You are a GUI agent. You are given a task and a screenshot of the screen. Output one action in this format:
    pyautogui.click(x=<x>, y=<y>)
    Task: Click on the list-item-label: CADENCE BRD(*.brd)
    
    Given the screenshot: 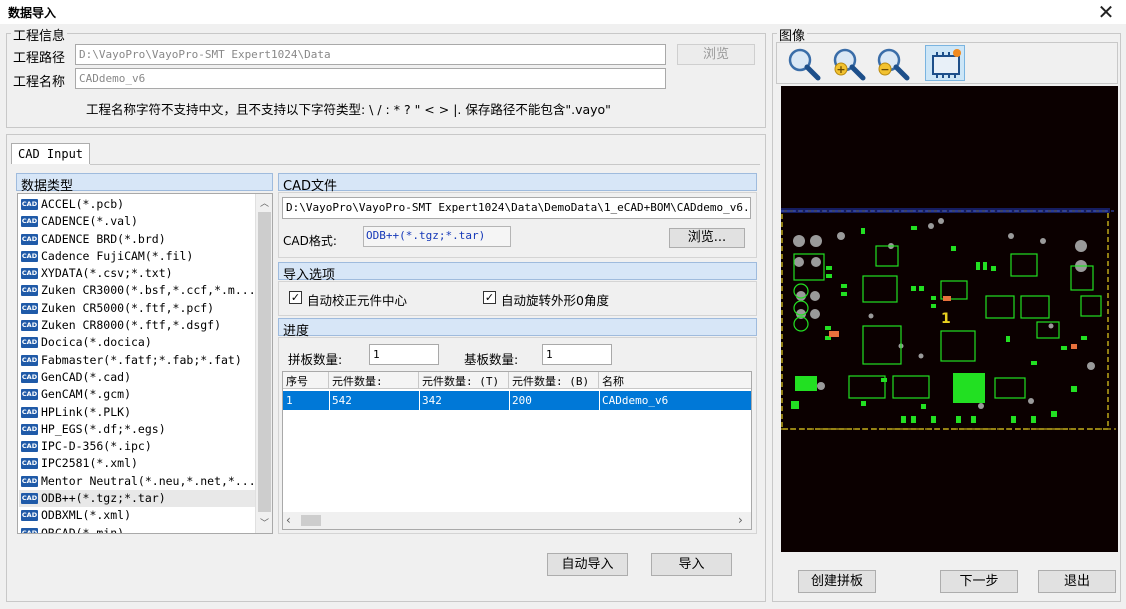 What is the action you would take?
    pyautogui.click(x=103, y=238)
    